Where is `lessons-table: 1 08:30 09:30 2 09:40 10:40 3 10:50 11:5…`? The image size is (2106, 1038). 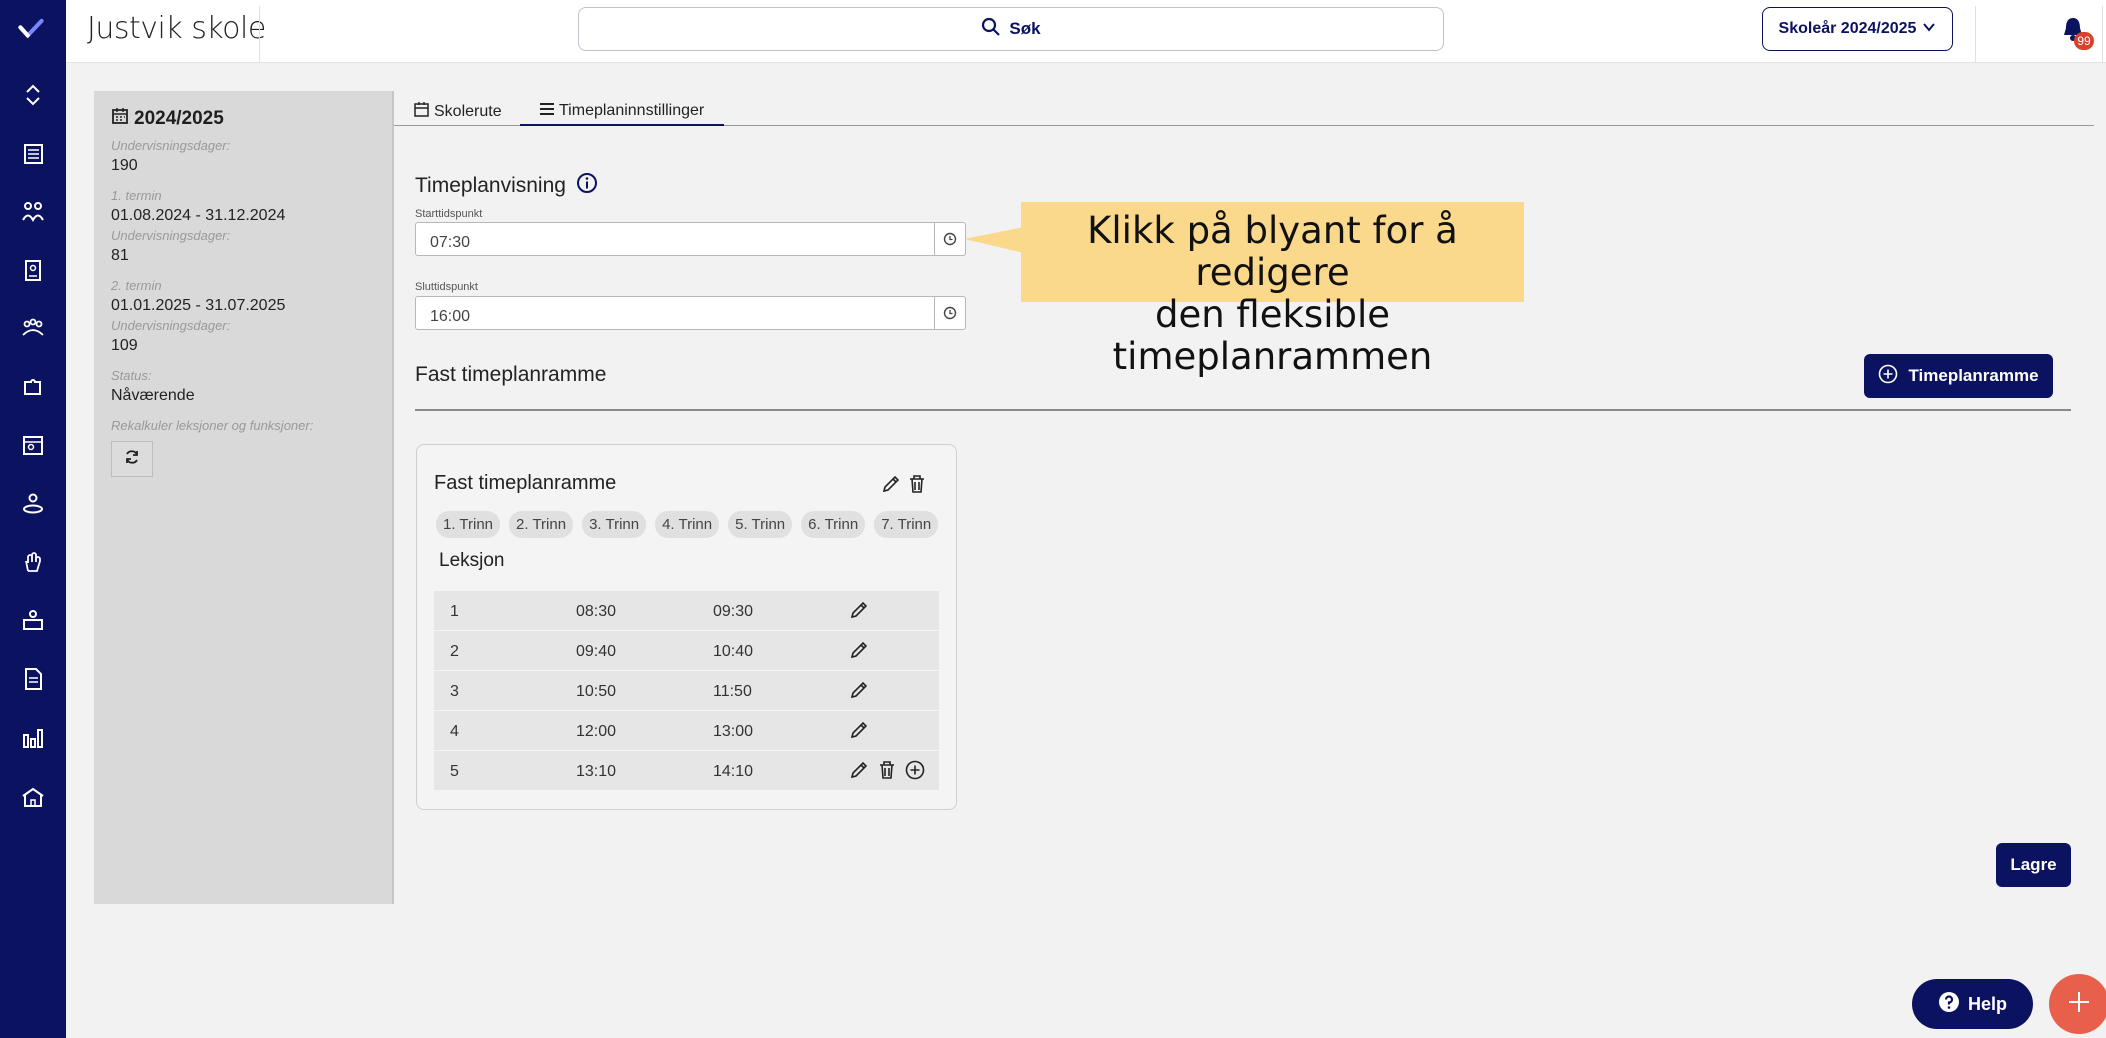 lessons-table: 1 08:30 09:30 2 09:40 10:40 3 10:50 11:5… is located at coordinates (686, 691).